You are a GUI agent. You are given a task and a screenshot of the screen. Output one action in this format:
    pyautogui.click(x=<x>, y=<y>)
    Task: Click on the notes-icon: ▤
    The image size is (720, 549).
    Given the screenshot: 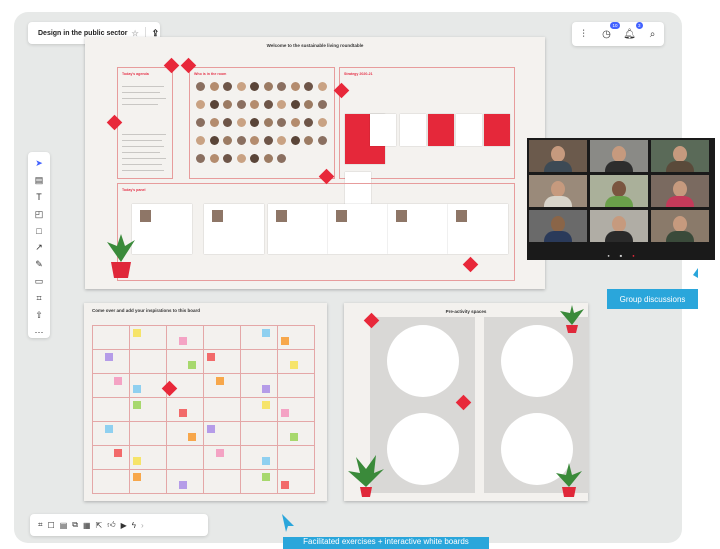 What is the action you would take?
    pyautogui.click(x=64, y=525)
    